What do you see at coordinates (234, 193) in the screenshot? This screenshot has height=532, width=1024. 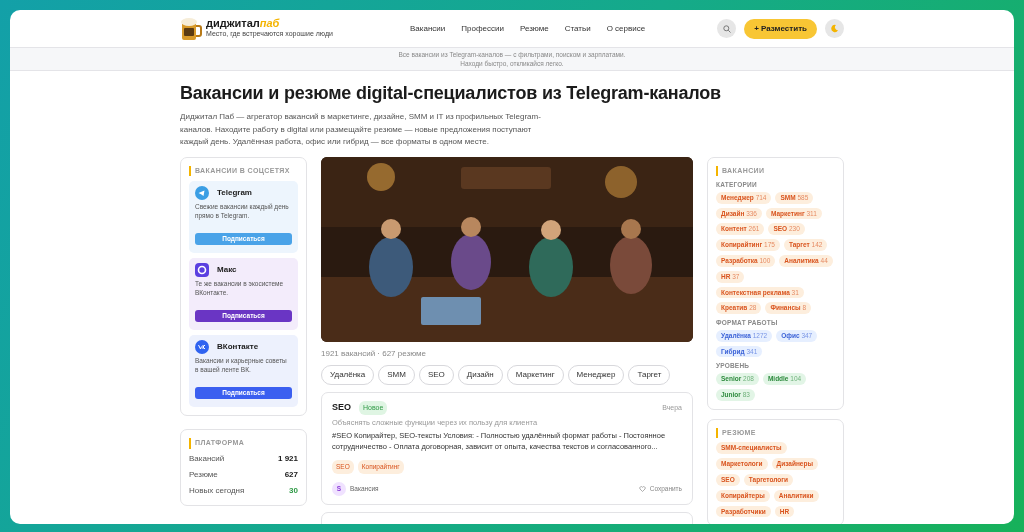 I see `channel-name: Telegram` at bounding box center [234, 193].